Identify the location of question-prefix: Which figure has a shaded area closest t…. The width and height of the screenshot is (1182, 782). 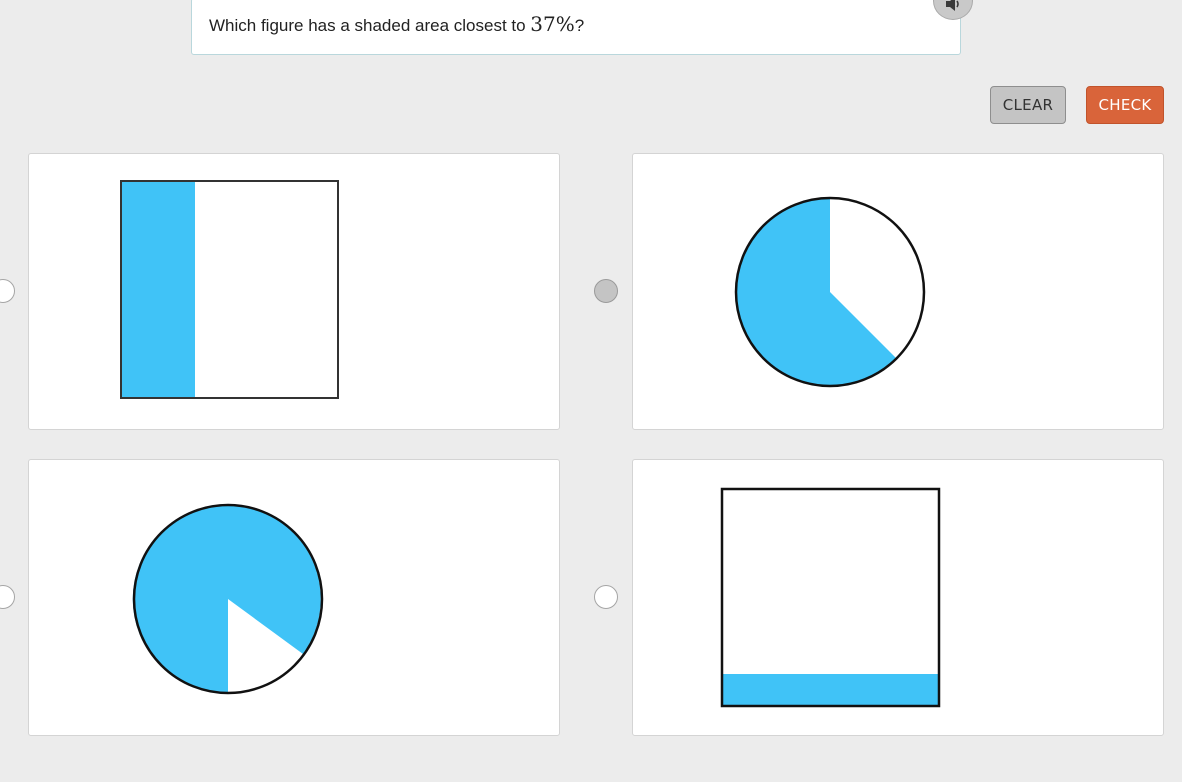
(370, 25).